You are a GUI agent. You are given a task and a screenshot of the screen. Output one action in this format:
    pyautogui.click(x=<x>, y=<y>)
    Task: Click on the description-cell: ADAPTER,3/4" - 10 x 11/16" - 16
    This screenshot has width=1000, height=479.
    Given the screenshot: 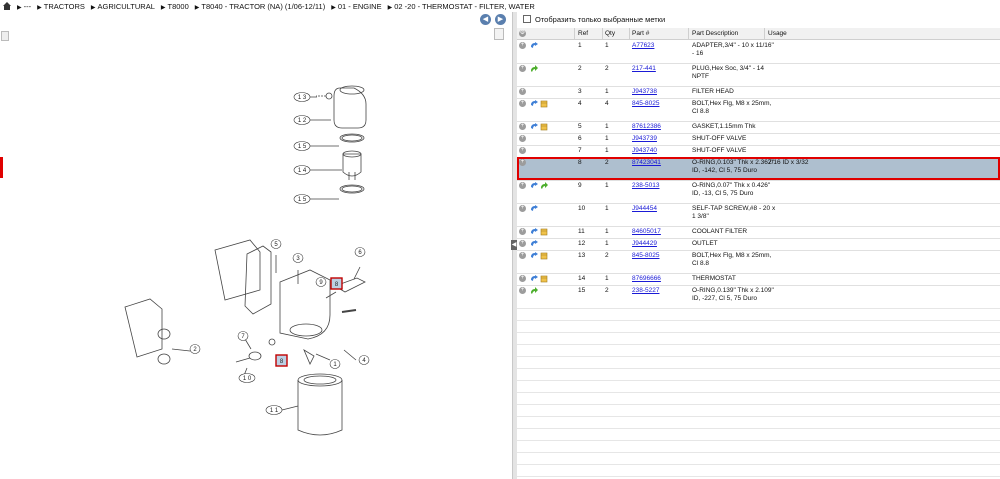 What is the action you would take?
    pyautogui.click(x=733, y=49)
    